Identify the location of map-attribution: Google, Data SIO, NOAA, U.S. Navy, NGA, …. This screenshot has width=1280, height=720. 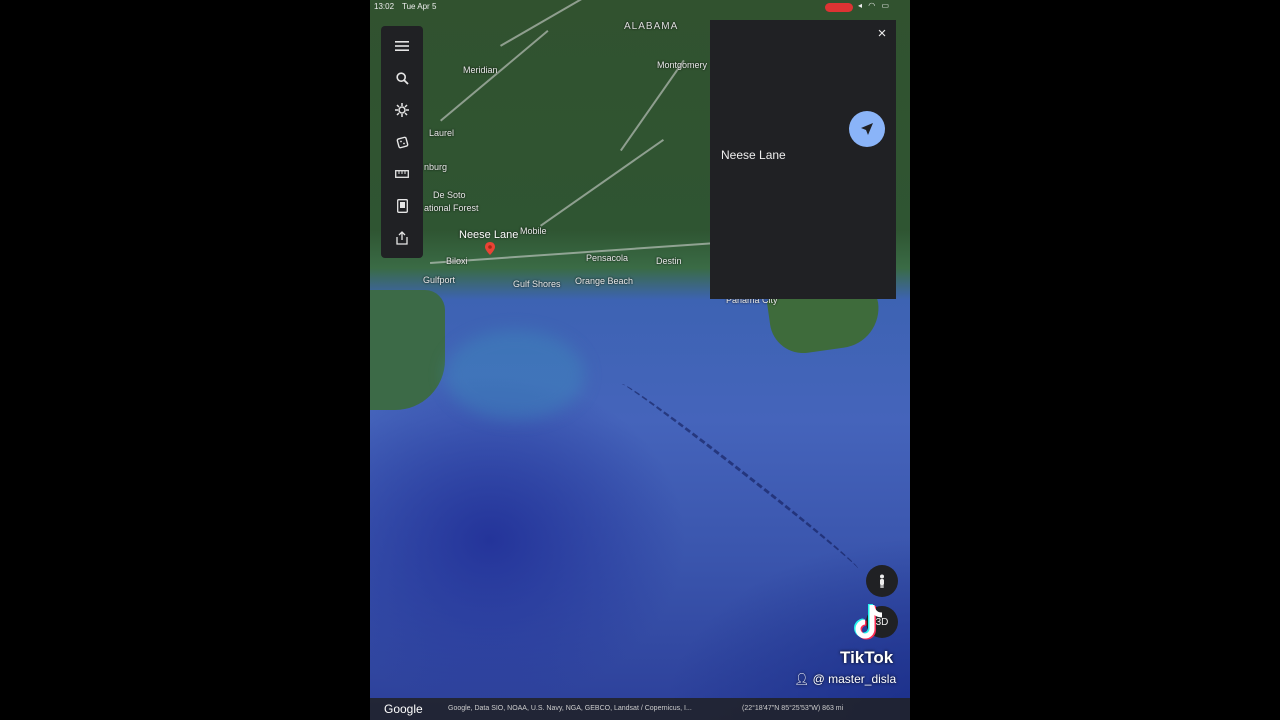
(570, 708).